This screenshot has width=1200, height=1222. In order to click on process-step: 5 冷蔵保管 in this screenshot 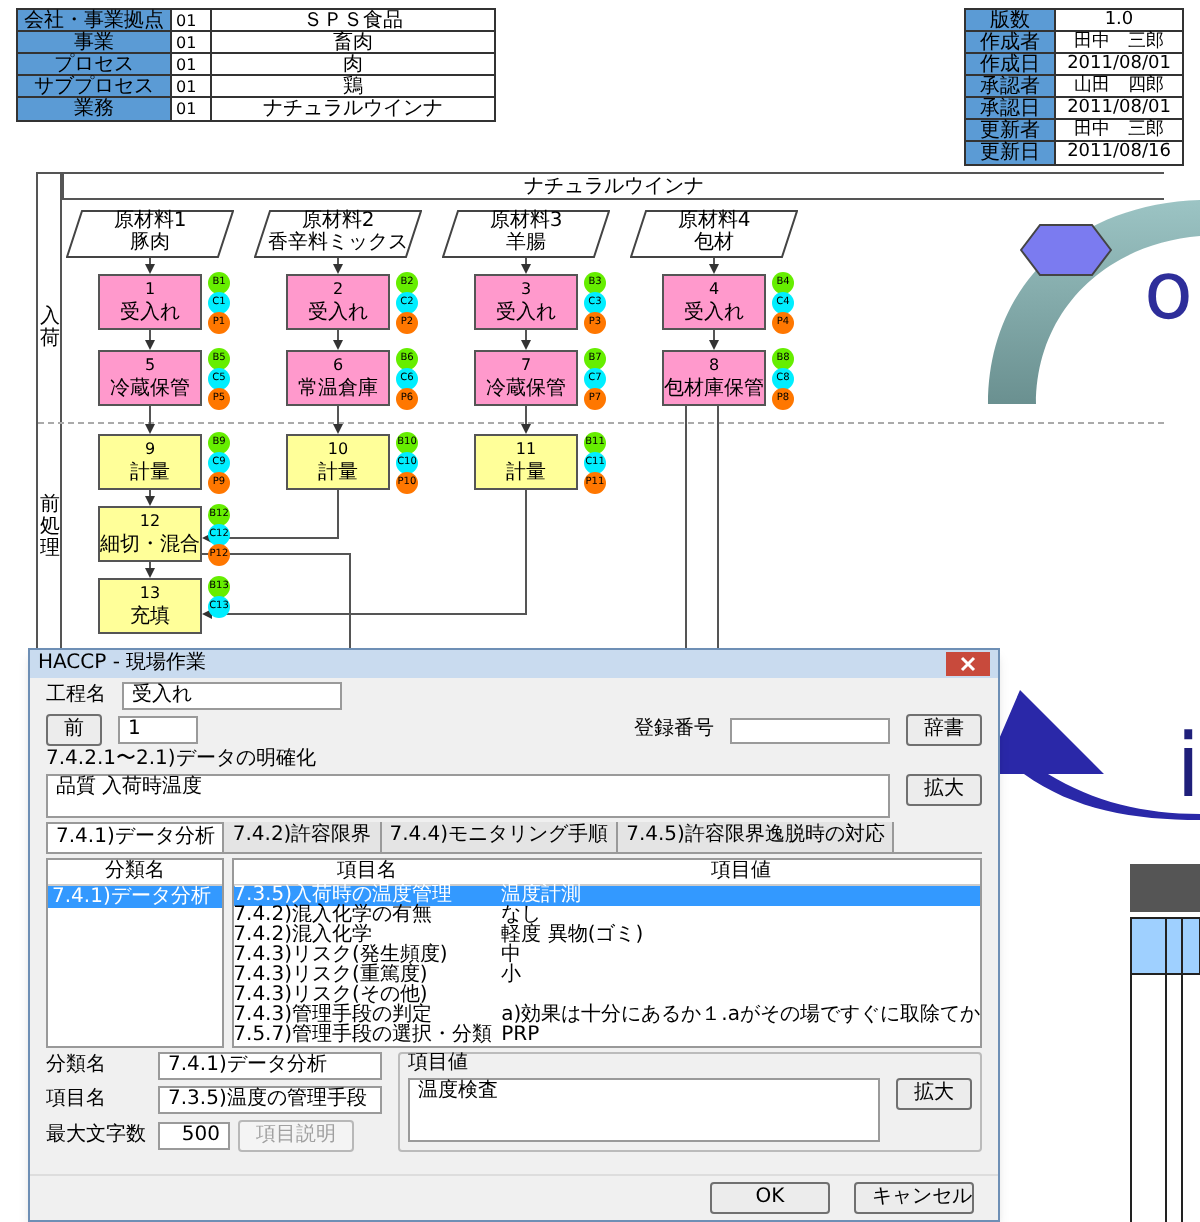, I will do `click(150, 378)`.